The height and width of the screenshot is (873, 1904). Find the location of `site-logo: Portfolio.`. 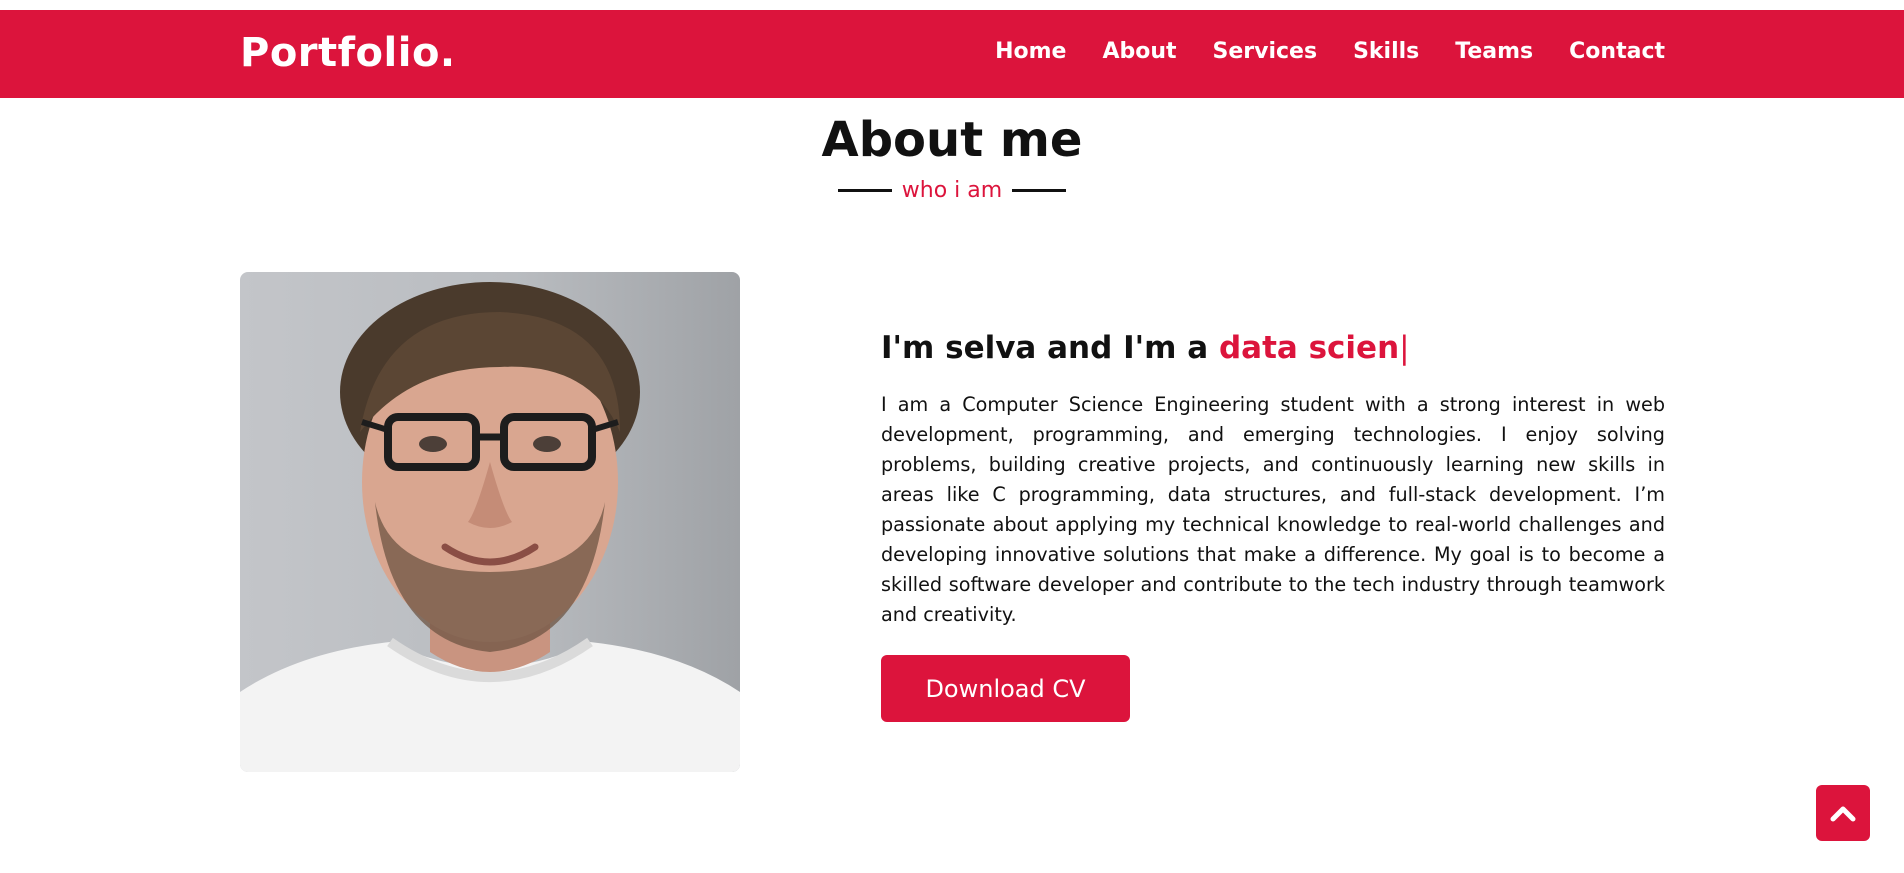

site-logo: Portfolio. is located at coordinates (348, 53).